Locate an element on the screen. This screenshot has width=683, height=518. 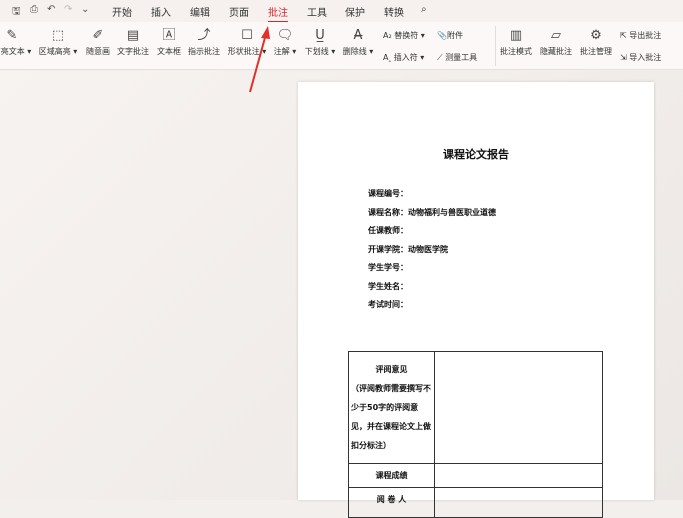
undo-icon: ↶ is located at coordinates (51, 9).